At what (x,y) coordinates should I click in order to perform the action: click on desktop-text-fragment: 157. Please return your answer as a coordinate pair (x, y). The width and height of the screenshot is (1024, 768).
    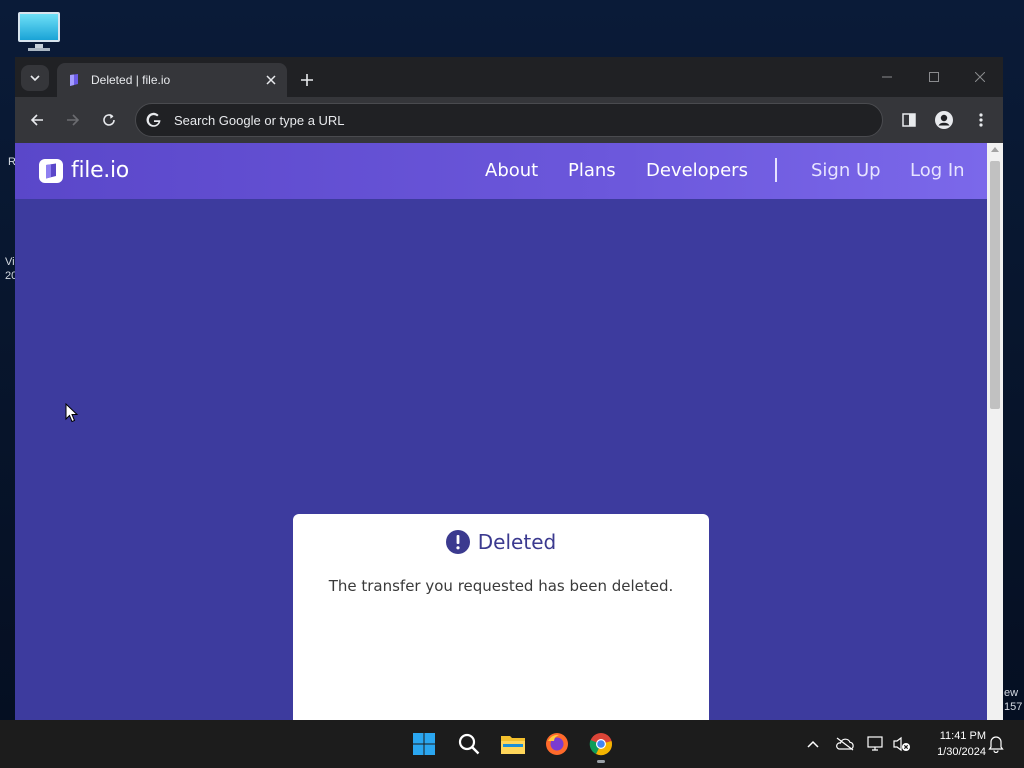
    Looking at the image, I should click on (1013, 707).